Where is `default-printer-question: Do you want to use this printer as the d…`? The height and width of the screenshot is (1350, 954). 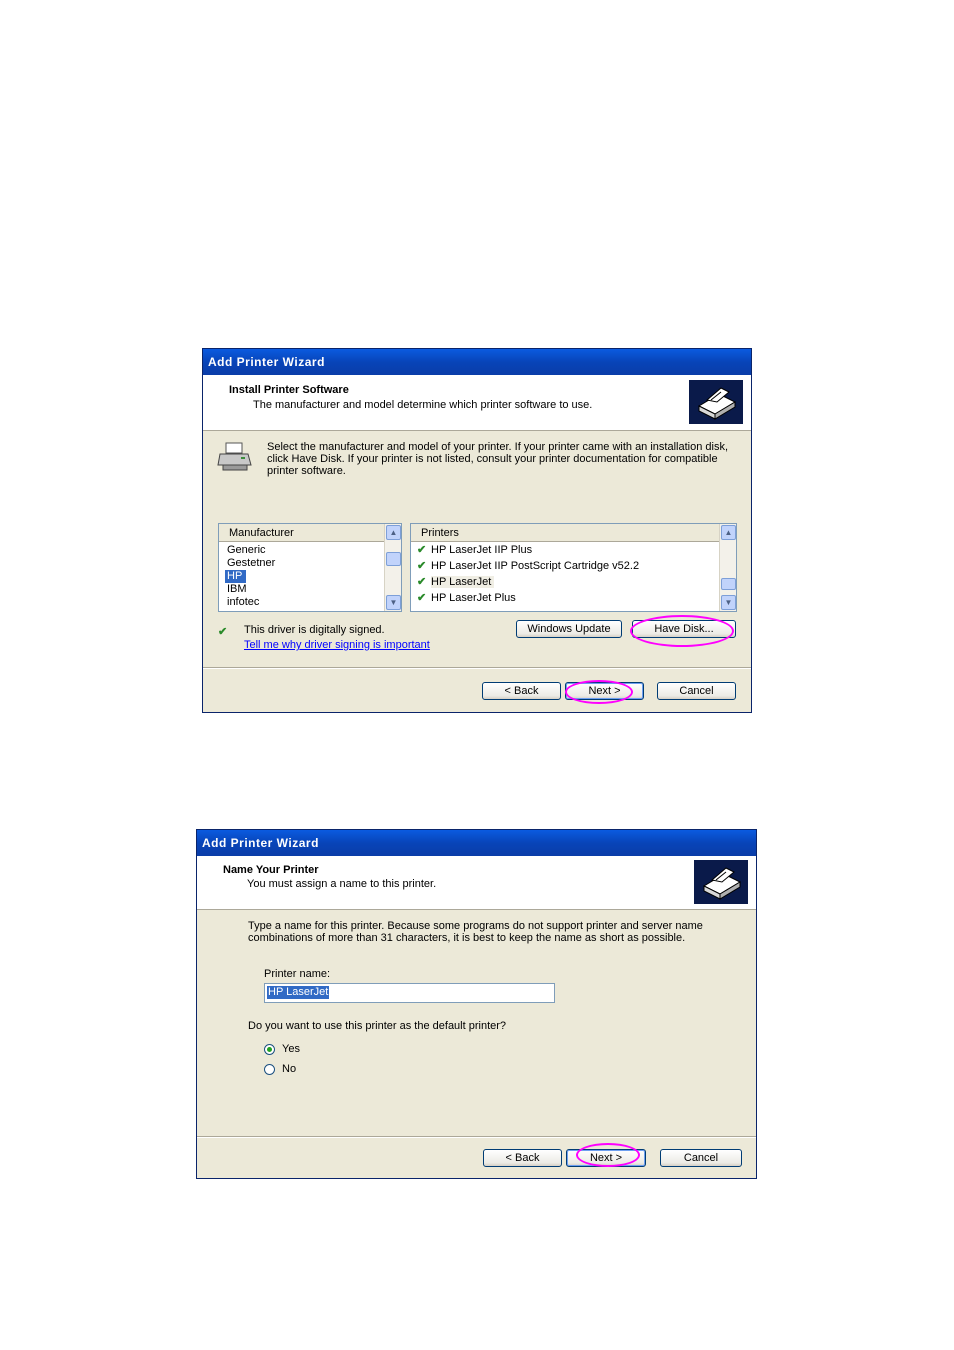
default-printer-question: Do you want to use this printer as the d… is located at coordinates (377, 1026).